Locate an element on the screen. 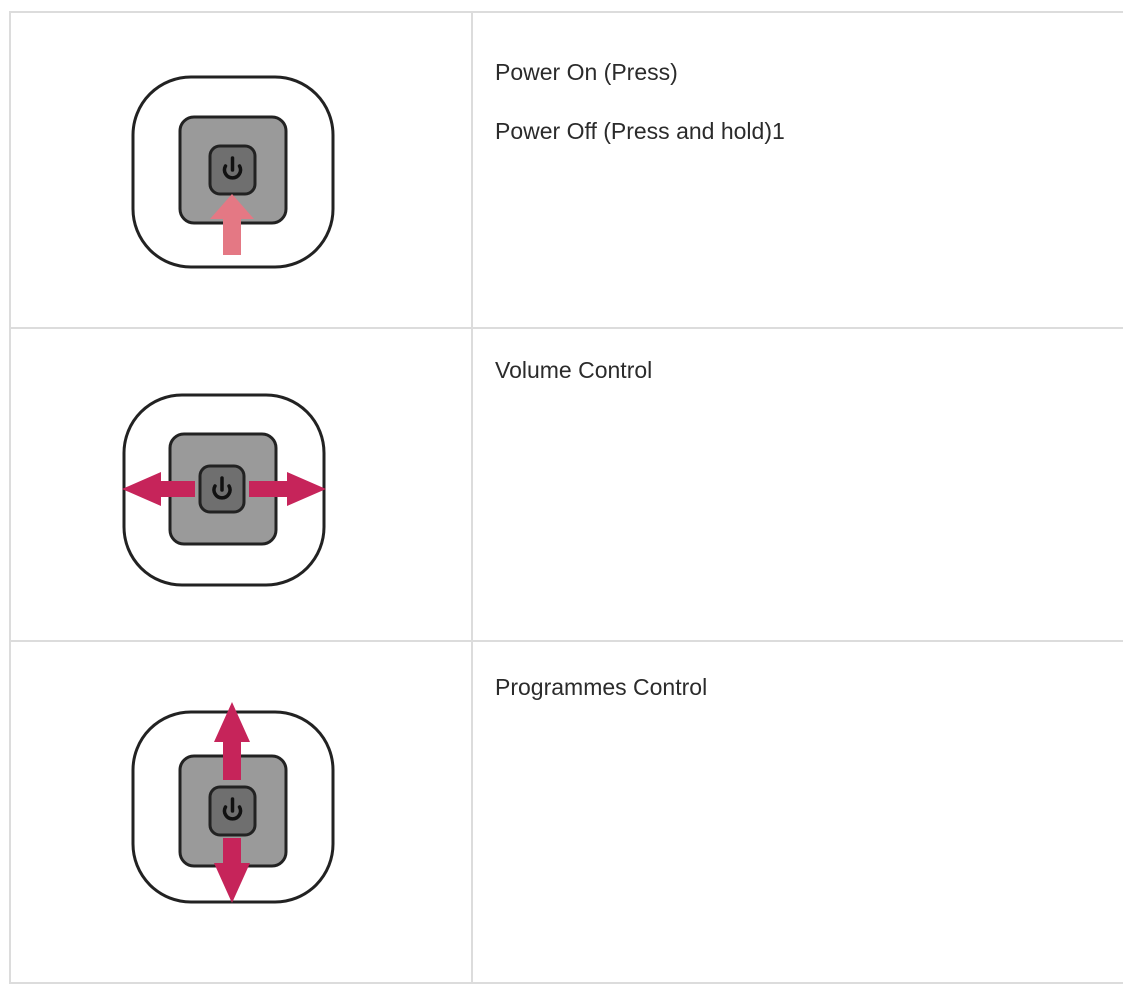  power-on-text: Power On (Press) is located at coordinates (586, 72).